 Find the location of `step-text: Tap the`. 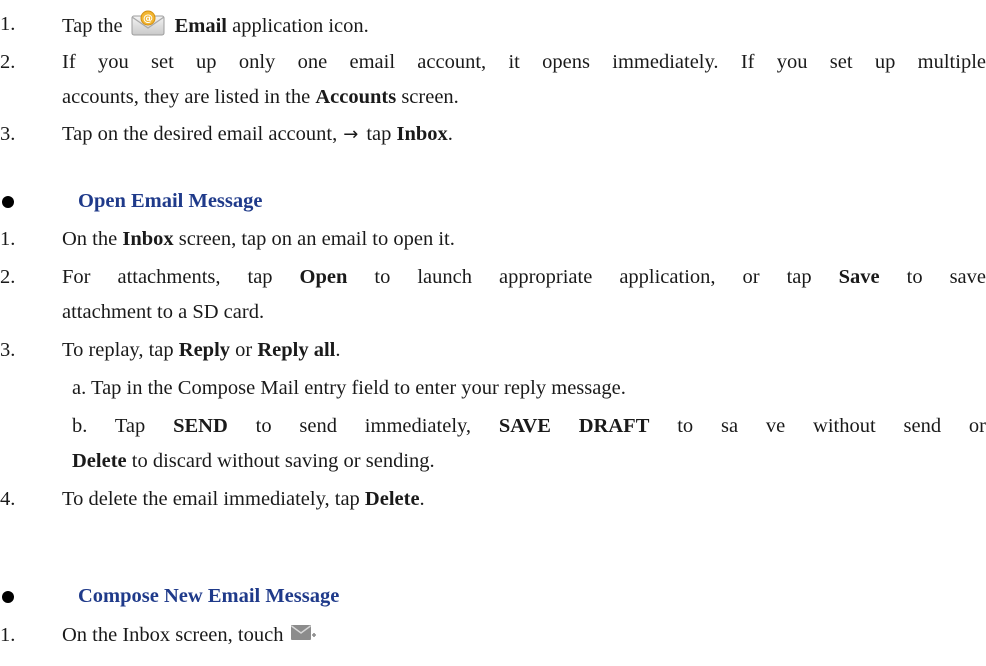

step-text: Tap the is located at coordinates (92, 26).